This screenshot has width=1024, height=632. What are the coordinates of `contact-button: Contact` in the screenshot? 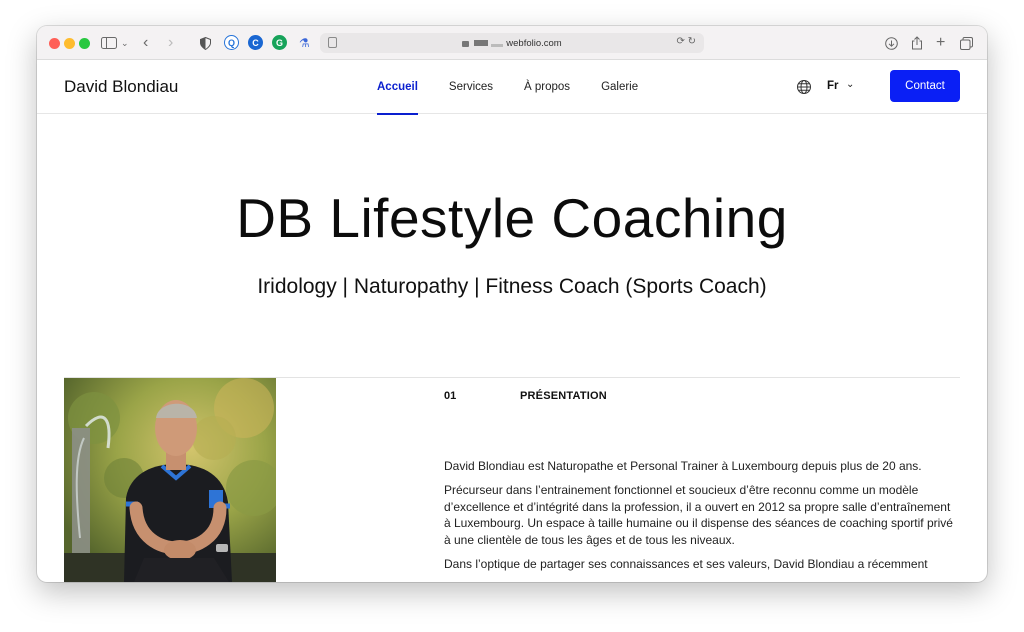 It's located at (925, 86).